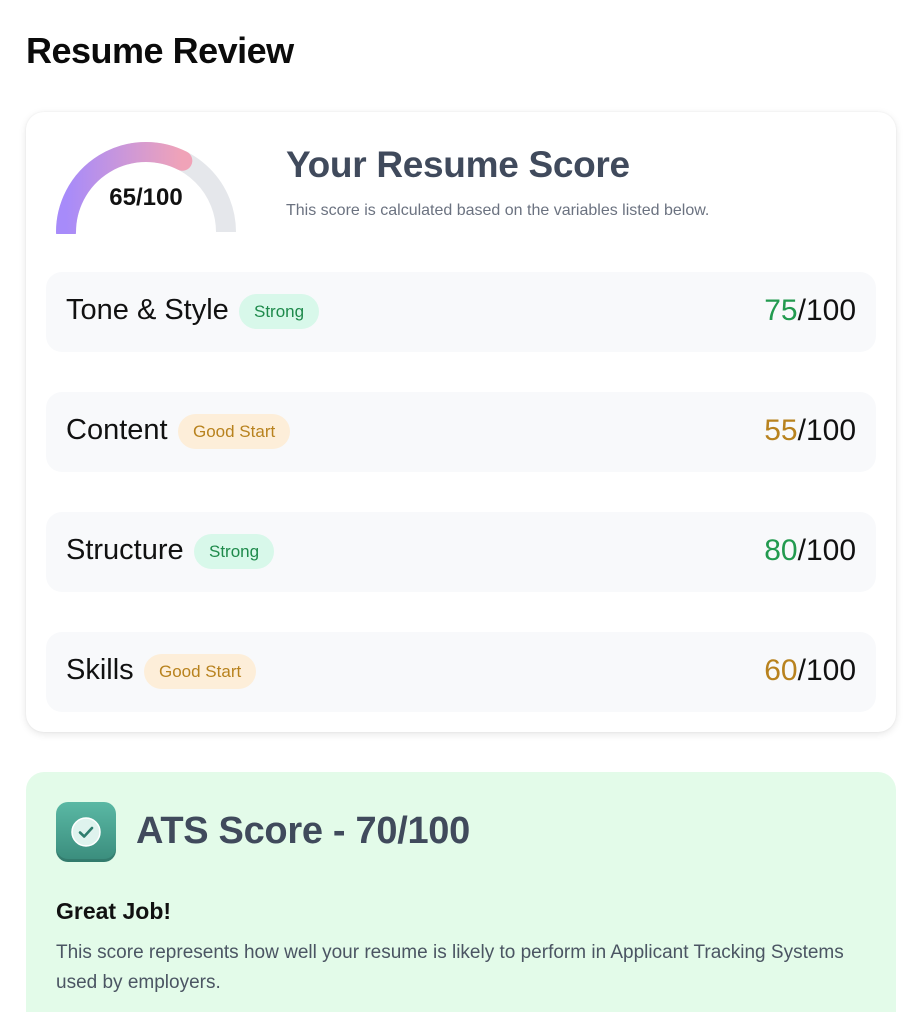 The image size is (905, 1012). What do you see at coordinates (461, 552) in the screenshot?
I see `category-row-structure: Structure Strong 80/100` at bounding box center [461, 552].